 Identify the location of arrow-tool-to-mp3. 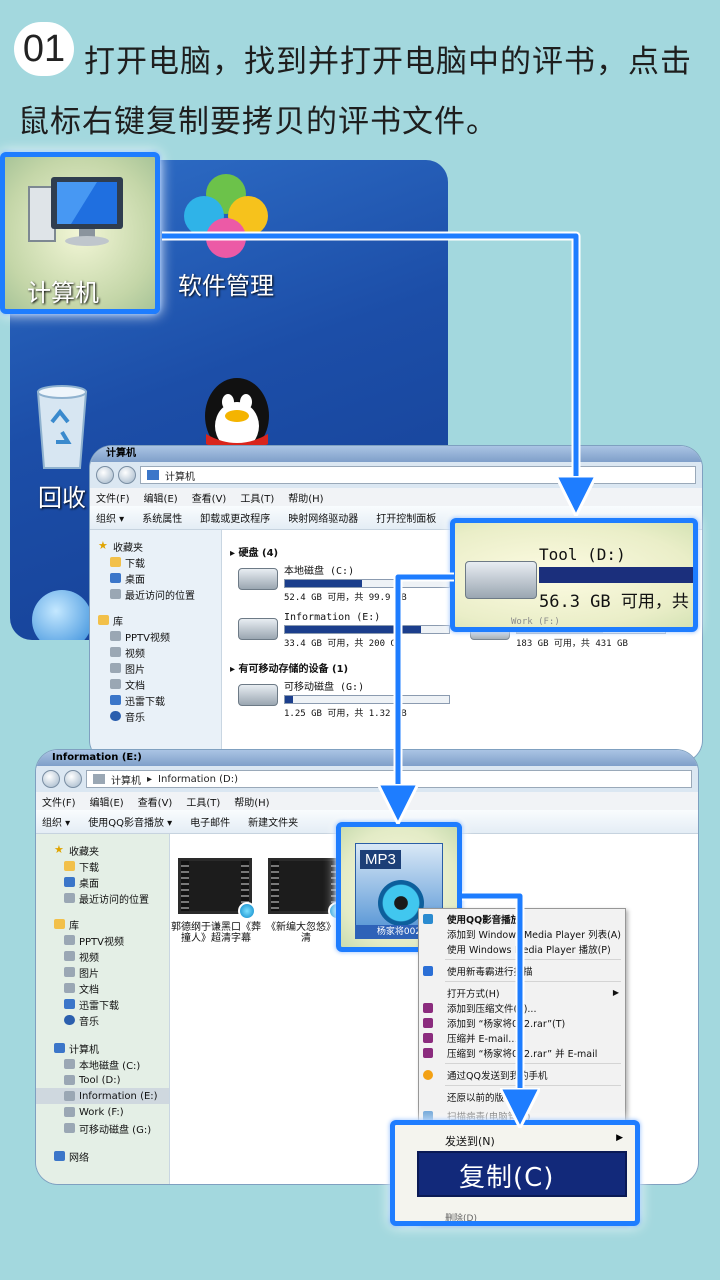
(426, 689).